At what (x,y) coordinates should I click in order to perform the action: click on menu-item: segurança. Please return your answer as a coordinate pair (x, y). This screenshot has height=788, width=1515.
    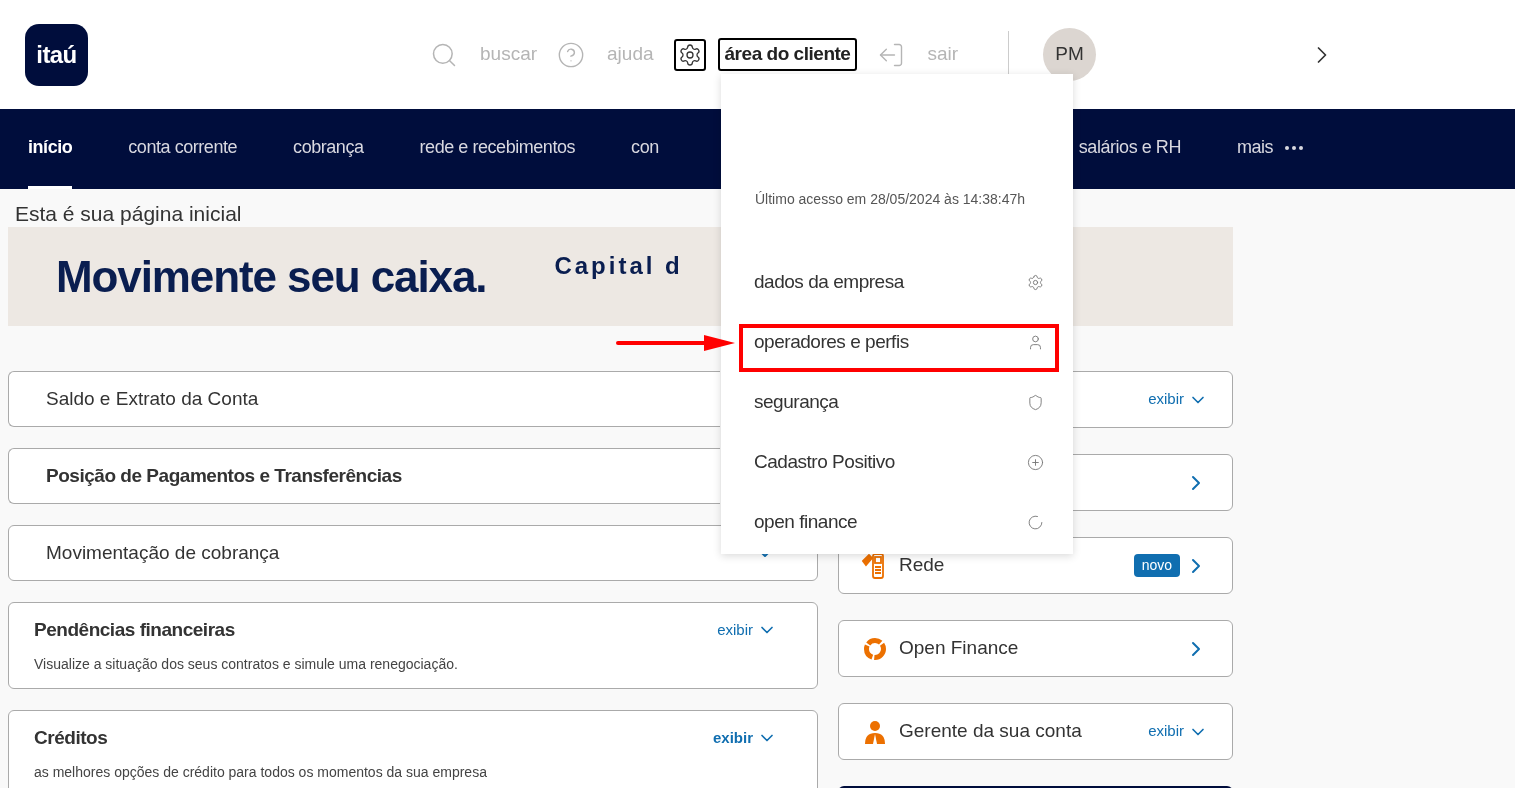
    Looking at the image, I should click on (899, 402).